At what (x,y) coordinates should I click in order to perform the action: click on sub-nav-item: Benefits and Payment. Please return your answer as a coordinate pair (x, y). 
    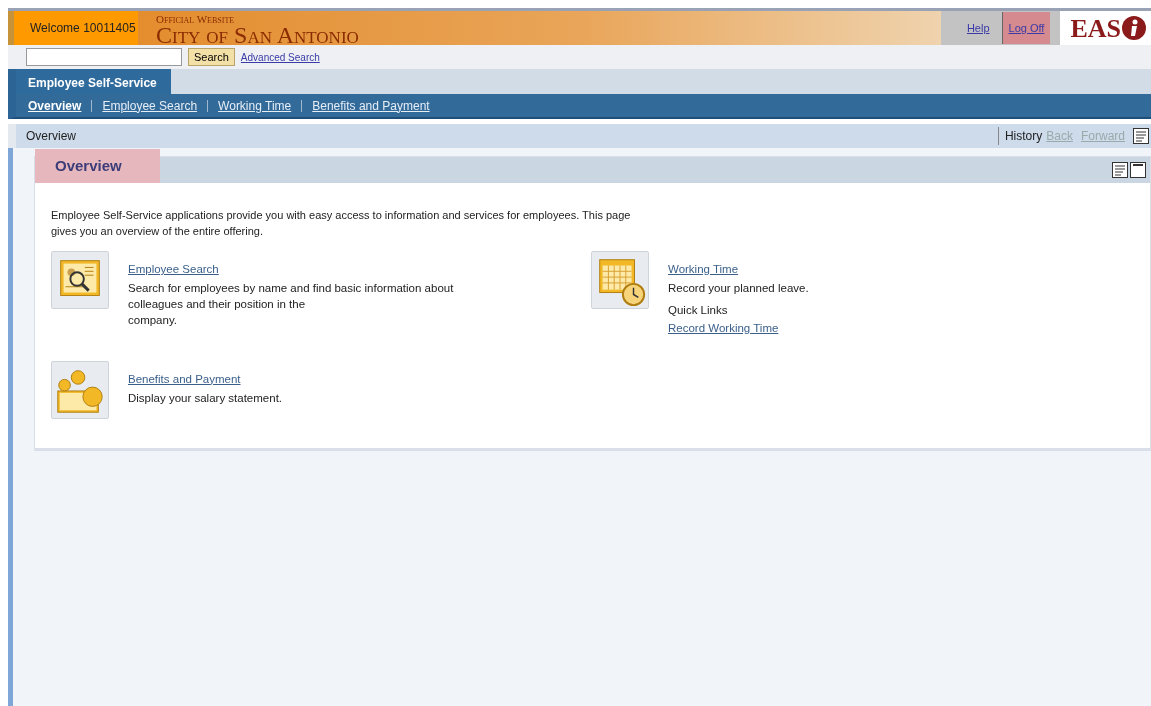
    Looking at the image, I should click on (370, 105).